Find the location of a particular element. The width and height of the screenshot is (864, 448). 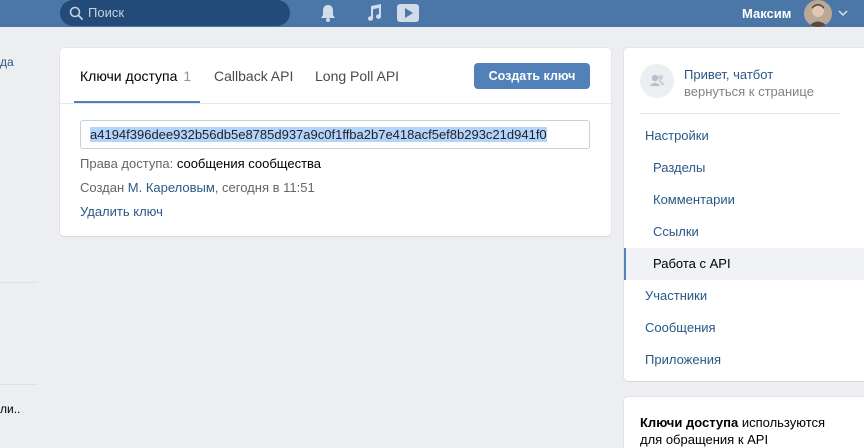

search-placeholder: Поиск is located at coordinates (106, 12).